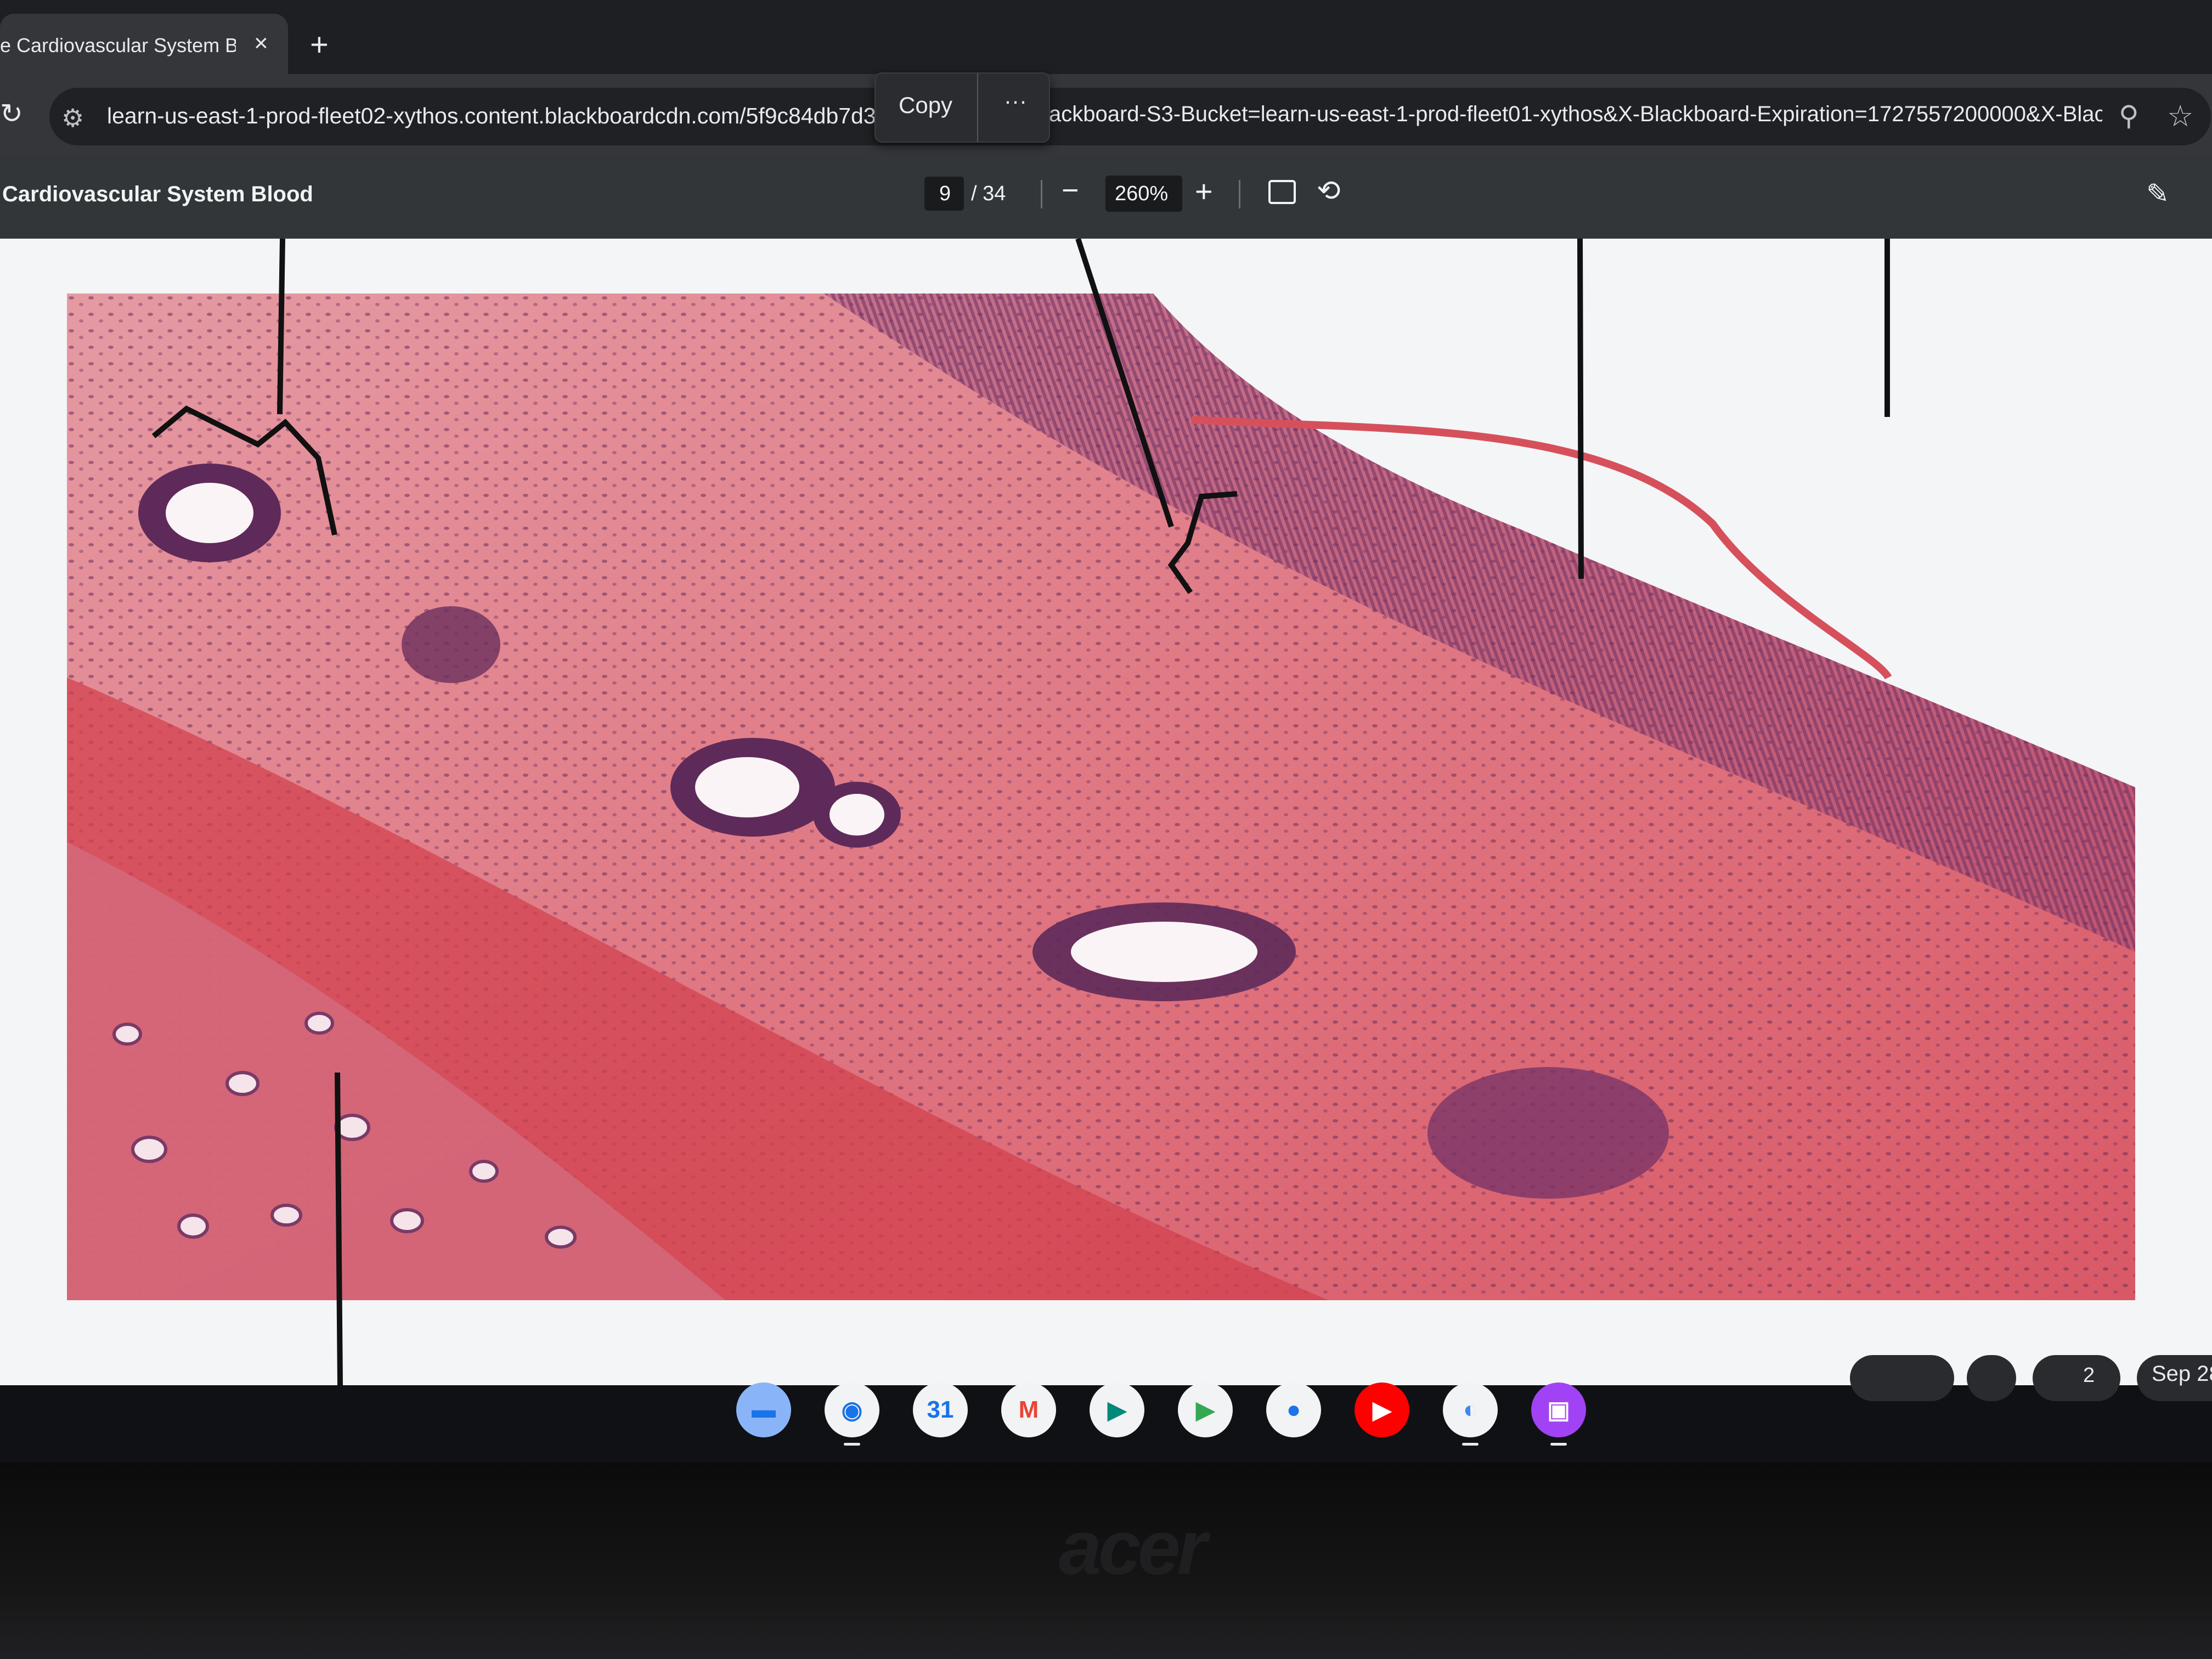  I want to click on tab-strip, so click(1106, 37).